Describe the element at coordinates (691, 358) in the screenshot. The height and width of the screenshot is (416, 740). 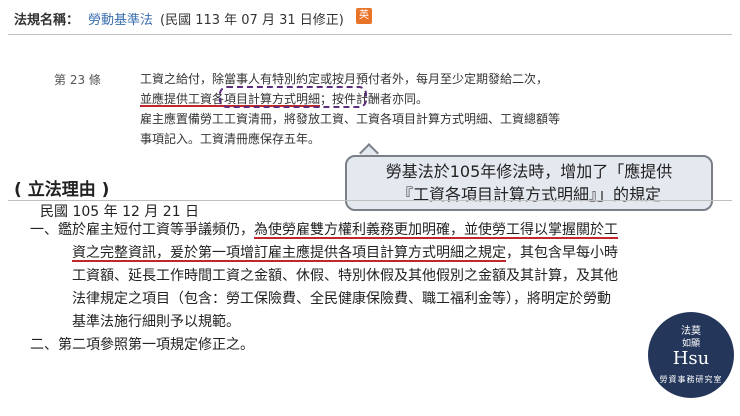
I see `logo-main-text: Hsu` at that location.